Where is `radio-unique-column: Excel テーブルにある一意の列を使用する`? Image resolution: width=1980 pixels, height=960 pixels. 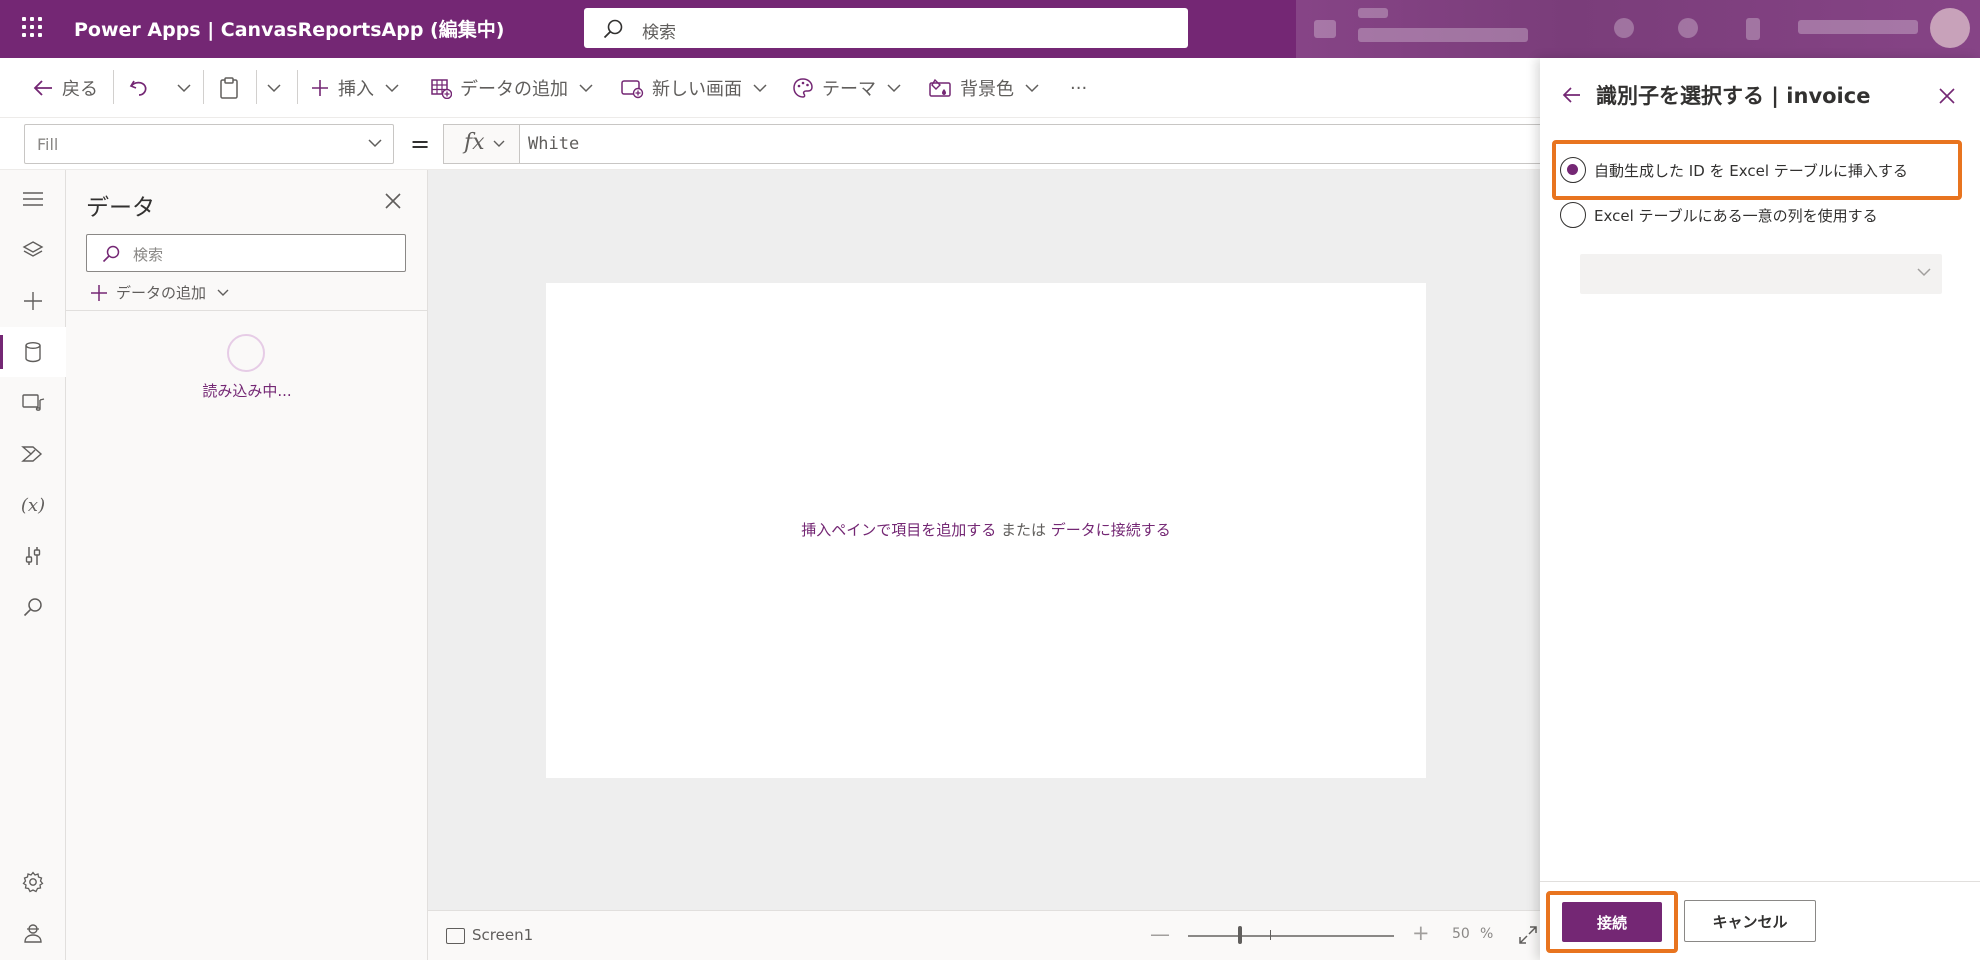
radio-unique-column: Excel テーブルにある一意の列を使用する is located at coordinates (1719, 215).